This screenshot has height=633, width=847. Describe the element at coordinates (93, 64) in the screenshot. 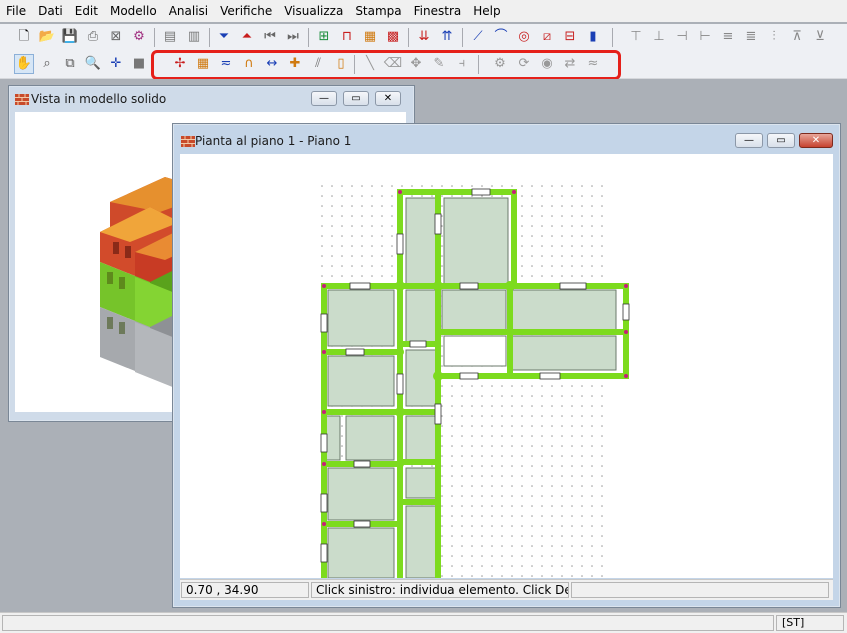

I see `zoom-in-icon: 🔍` at that location.